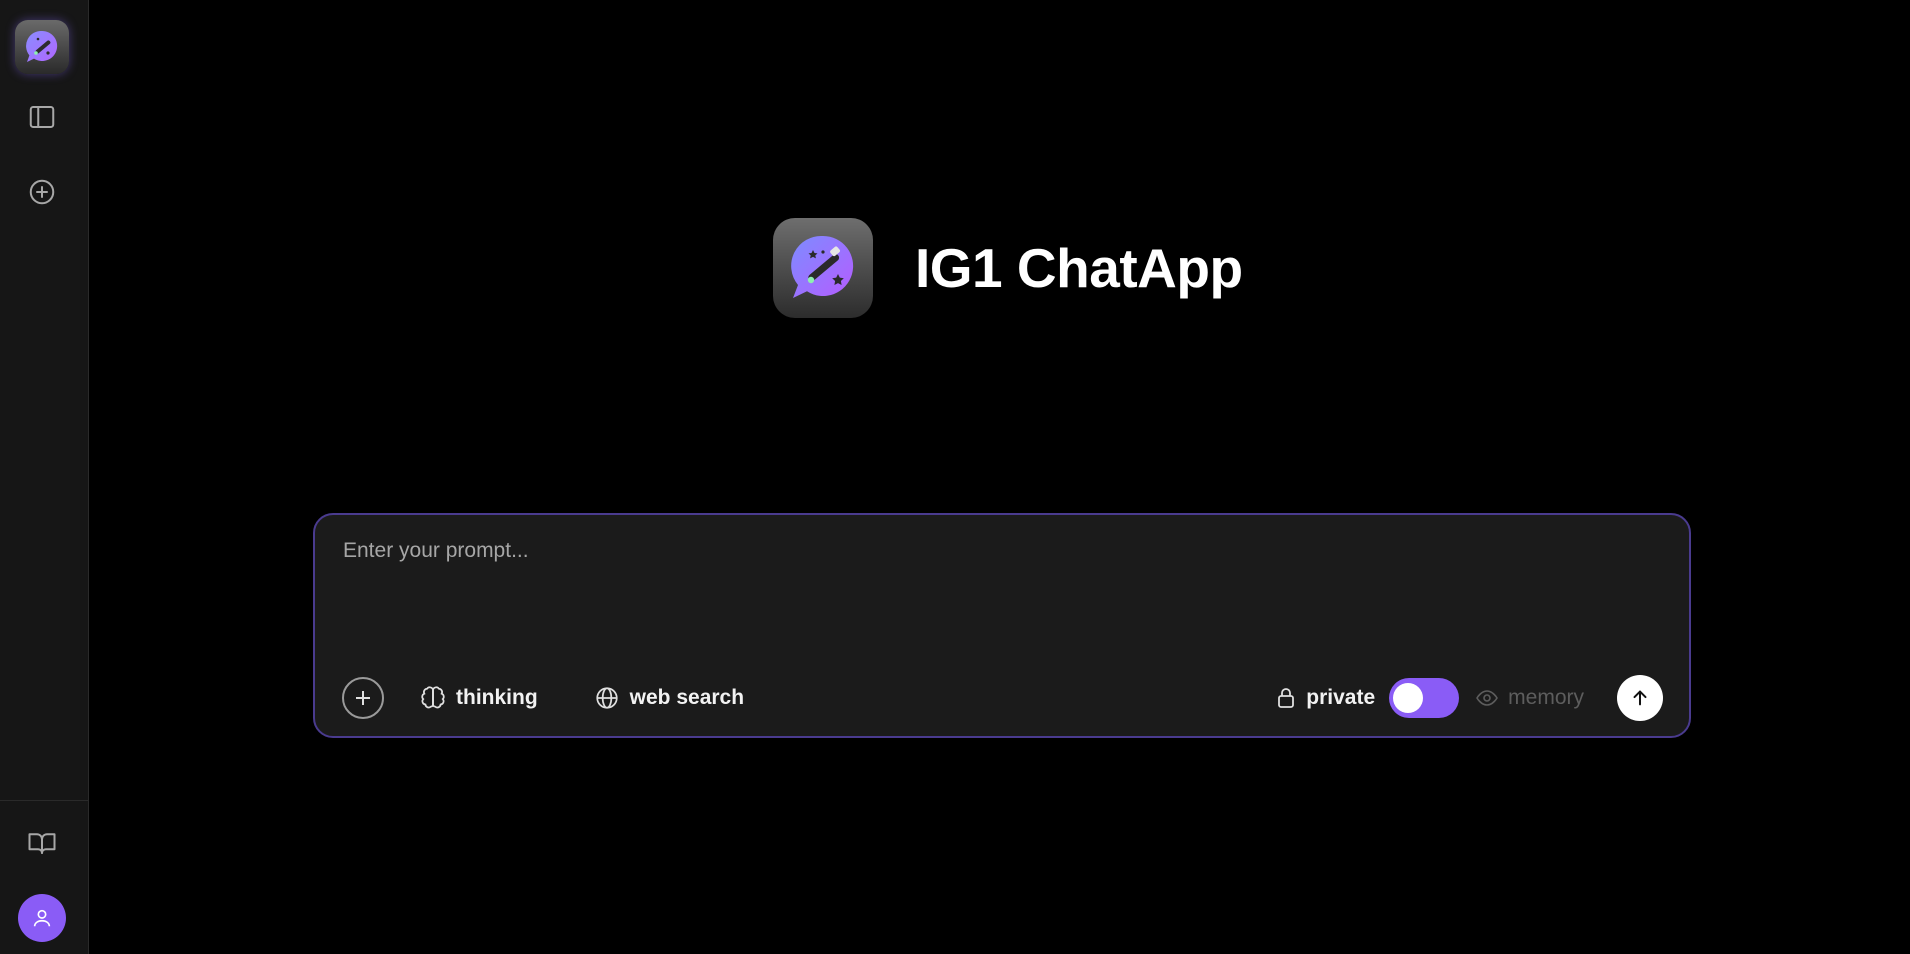 Image resolution: width=1910 pixels, height=954 pixels. Describe the element at coordinates (607, 698) in the screenshot. I see `globe-icon` at that location.